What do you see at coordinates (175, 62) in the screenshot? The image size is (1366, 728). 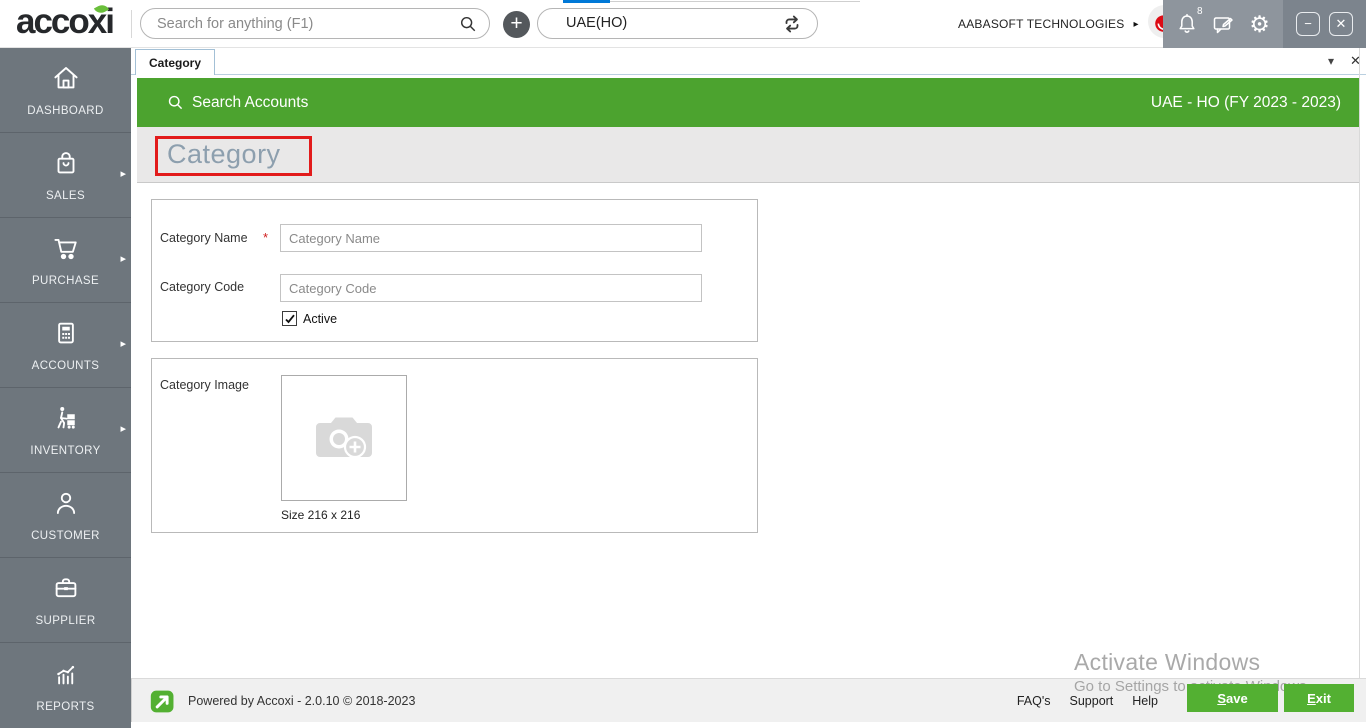 I see `tab-category: Category` at bounding box center [175, 62].